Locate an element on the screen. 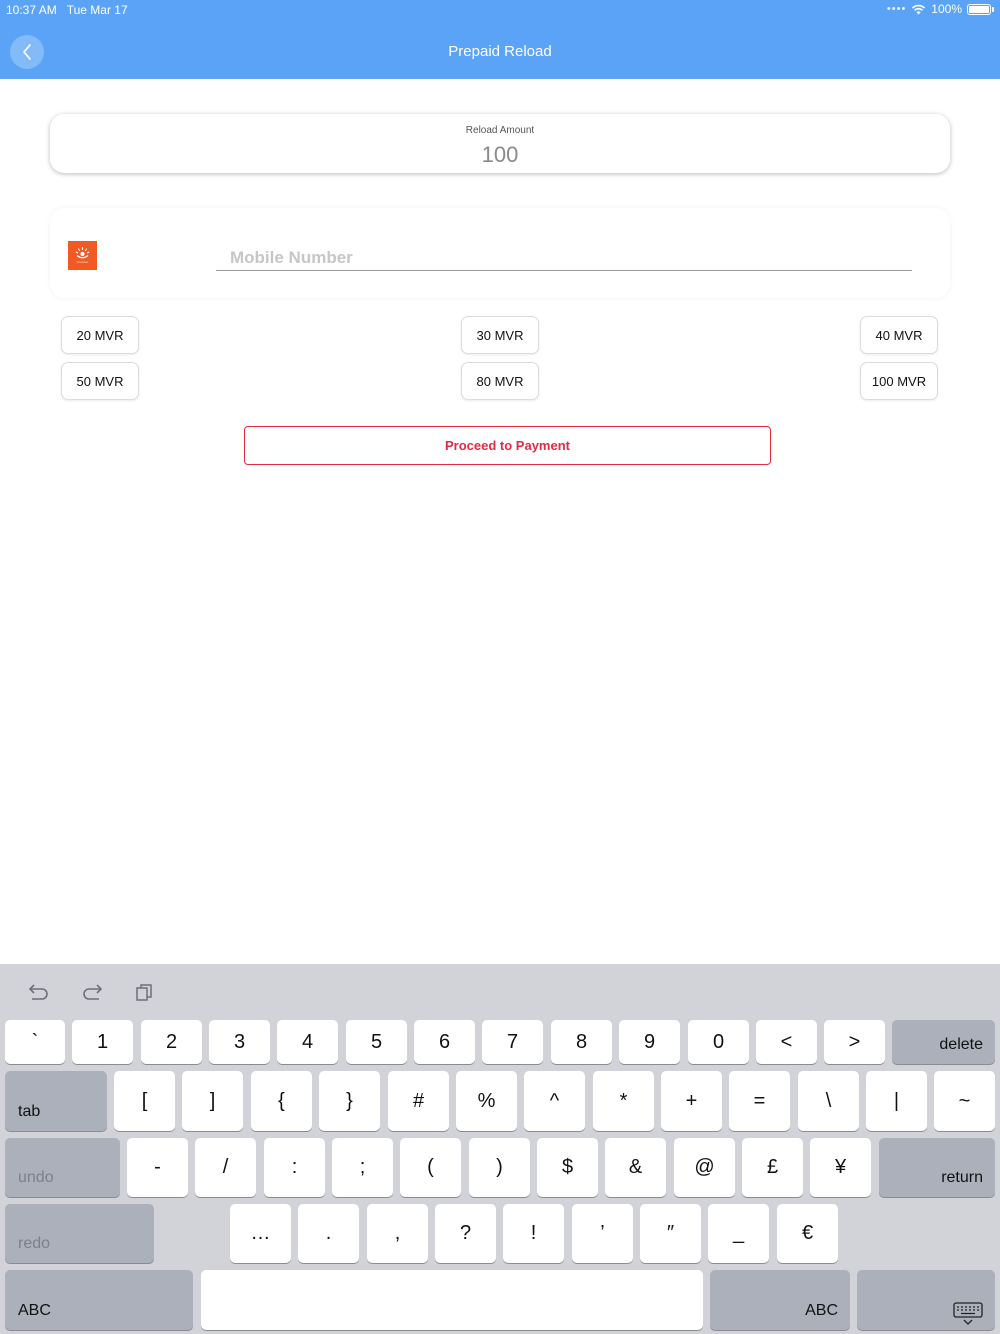 The height and width of the screenshot is (1334, 1000). reload-amount-card: Reload Amount 100 is located at coordinates (500, 143).